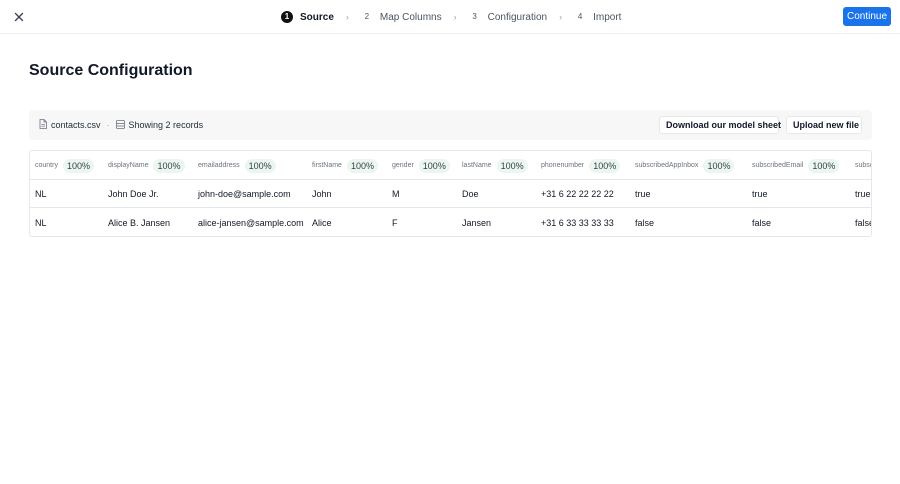 This screenshot has width=900, height=484. Describe the element at coordinates (111, 70) in the screenshot. I see `page-title: Source Configuration` at that location.